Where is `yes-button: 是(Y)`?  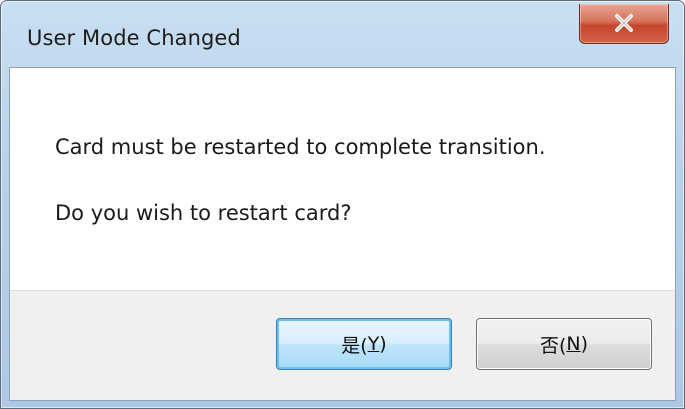
yes-button: 是(Y) is located at coordinates (364, 344).